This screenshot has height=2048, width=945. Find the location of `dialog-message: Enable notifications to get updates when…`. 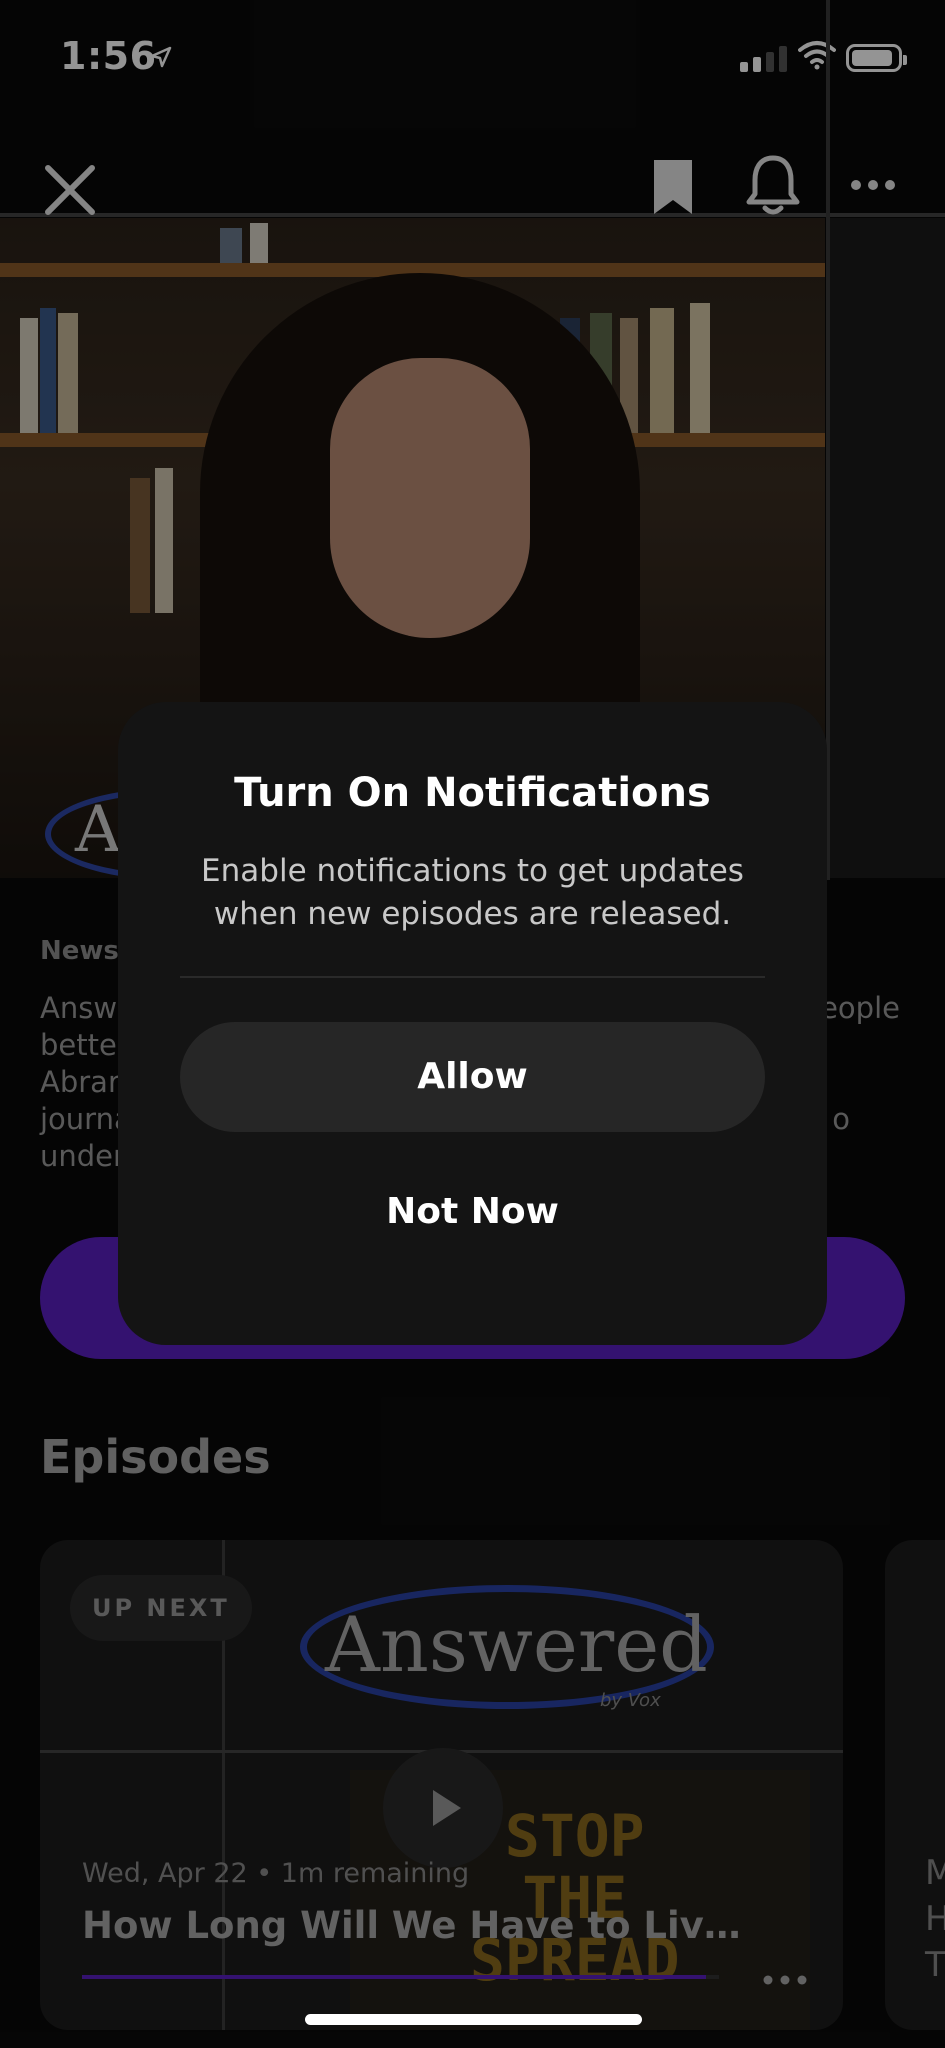

dialog-message: Enable notifications to get updates when… is located at coordinates (472, 892).